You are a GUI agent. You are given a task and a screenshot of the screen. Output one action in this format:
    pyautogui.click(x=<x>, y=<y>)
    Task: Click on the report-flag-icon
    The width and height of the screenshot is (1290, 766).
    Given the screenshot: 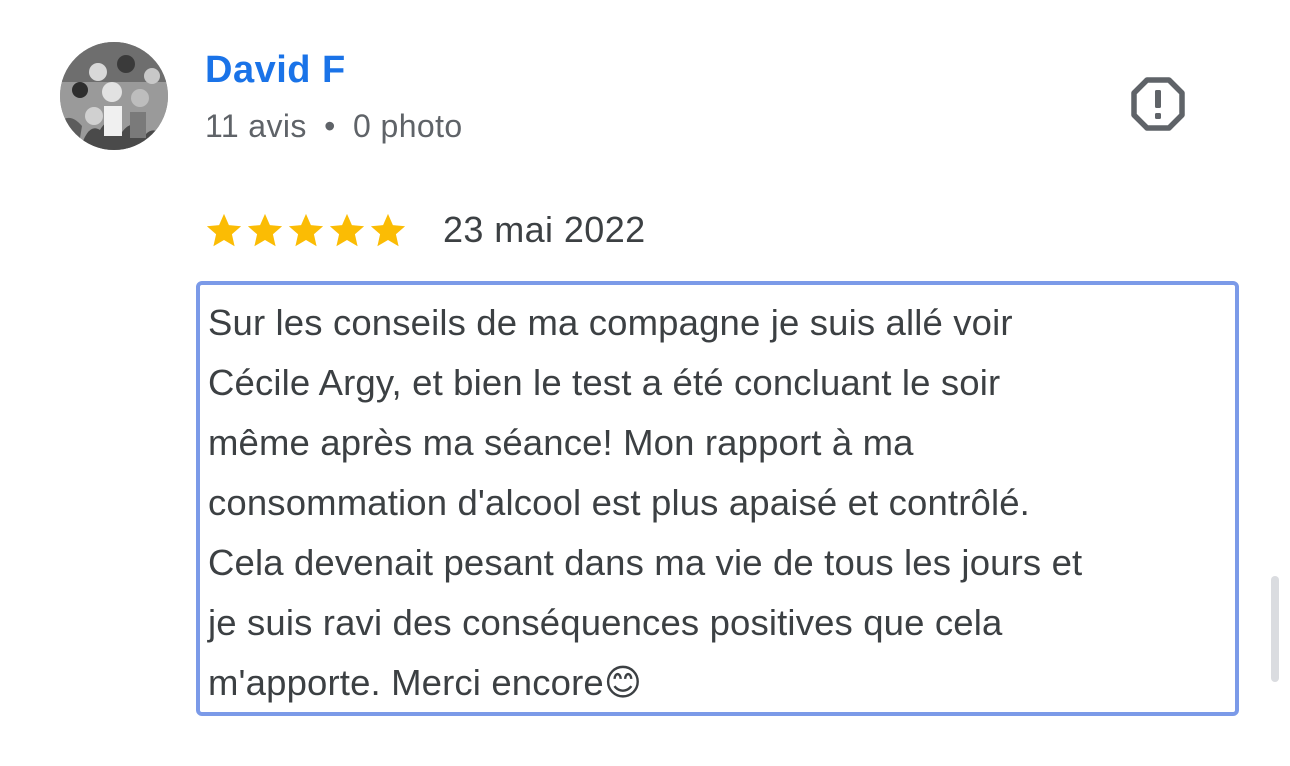 What is the action you would take?
    pyautogui.click(x=1158, y=104)
    